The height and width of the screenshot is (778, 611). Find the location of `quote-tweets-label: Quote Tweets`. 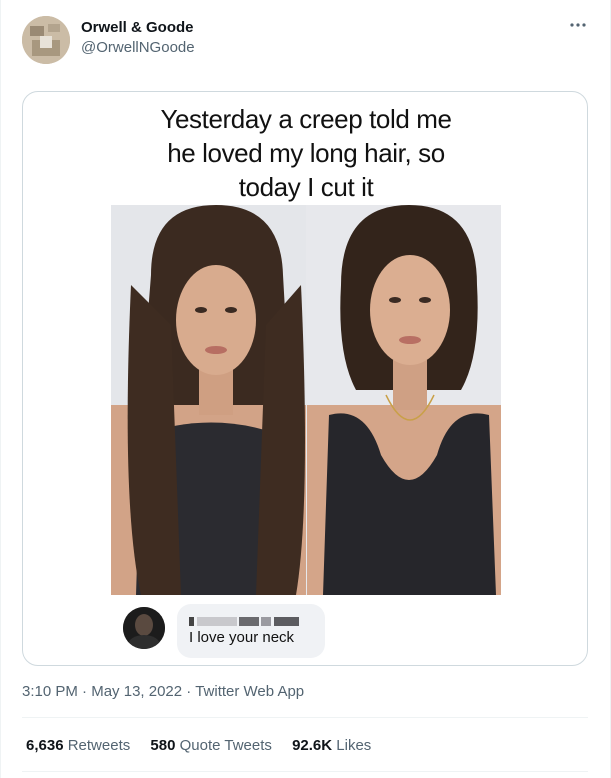

quote-tweets-label: Quote Tweets is located at coordinates (225, 745).